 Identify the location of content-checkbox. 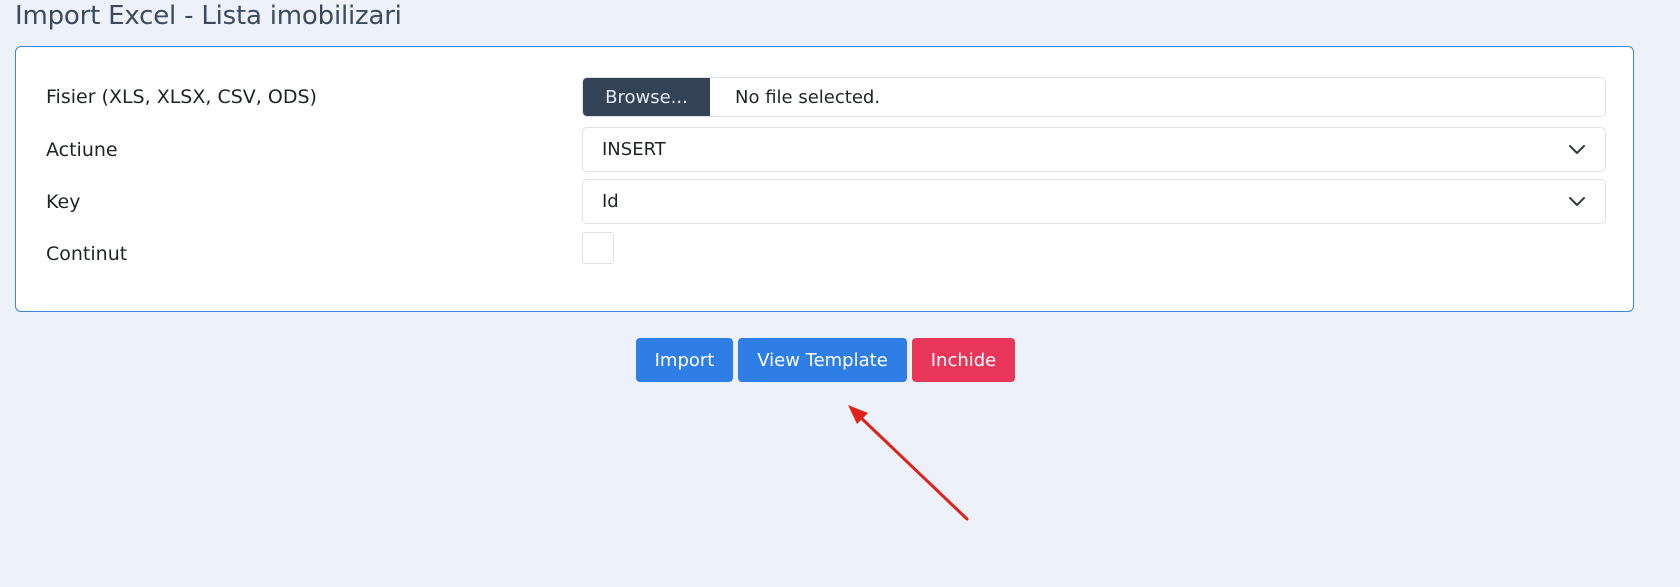
(598, 248).